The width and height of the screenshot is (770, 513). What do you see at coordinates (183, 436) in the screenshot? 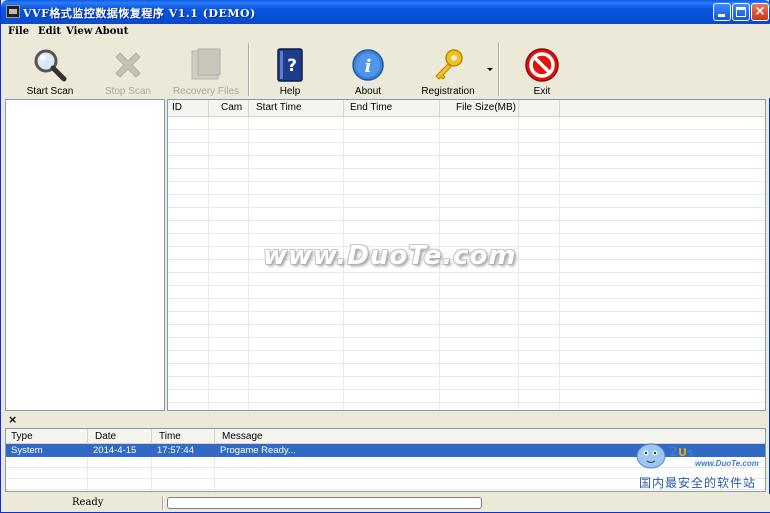
I see `log-column-time: Time` at bounding box center [183, 436].